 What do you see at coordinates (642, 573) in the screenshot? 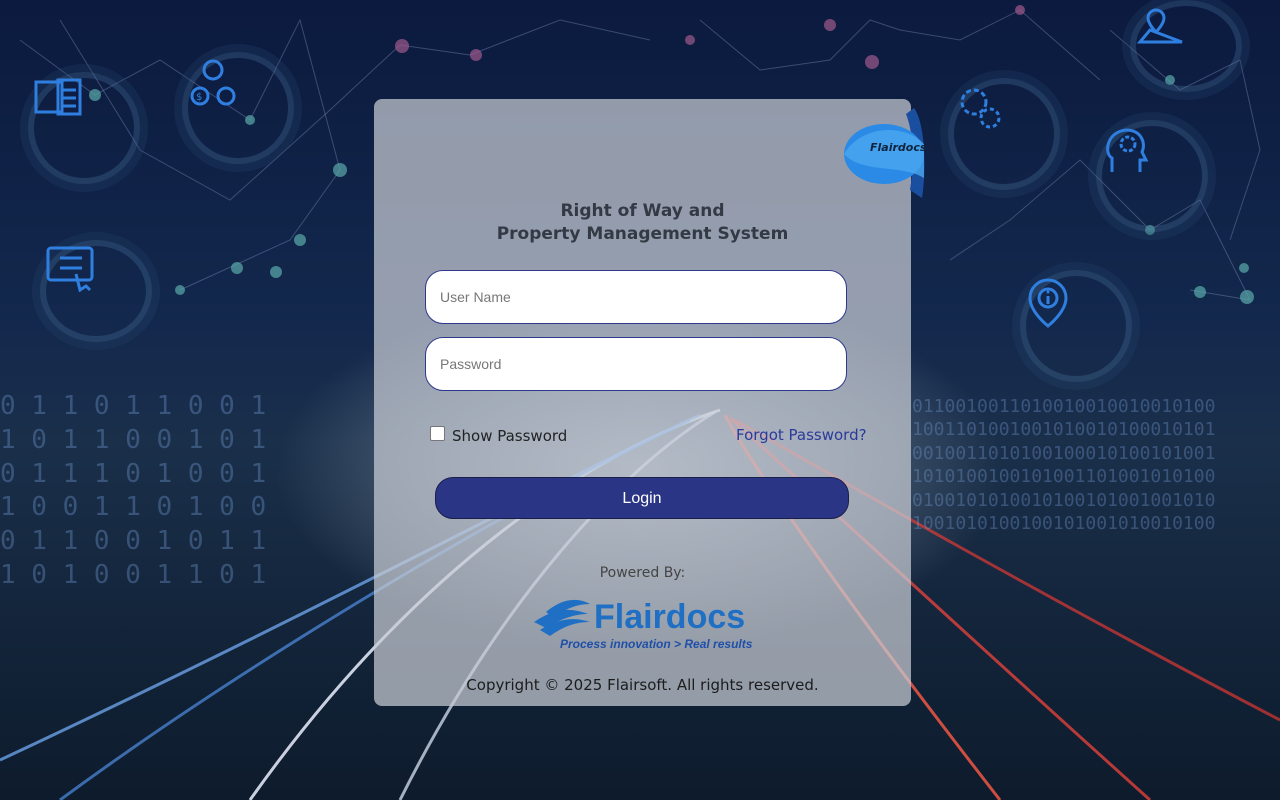
I see `powered-by-label: Powered By:` at bounding box center [642, 573].